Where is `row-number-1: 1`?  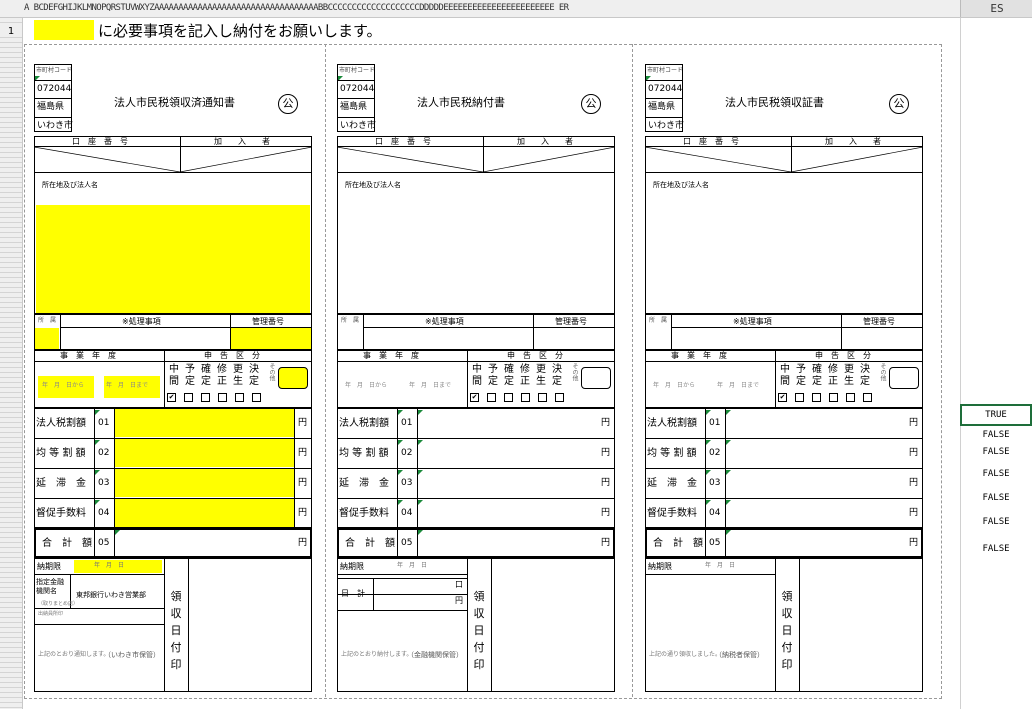 row-number-1: 1 is located at coordinates (11, 31).